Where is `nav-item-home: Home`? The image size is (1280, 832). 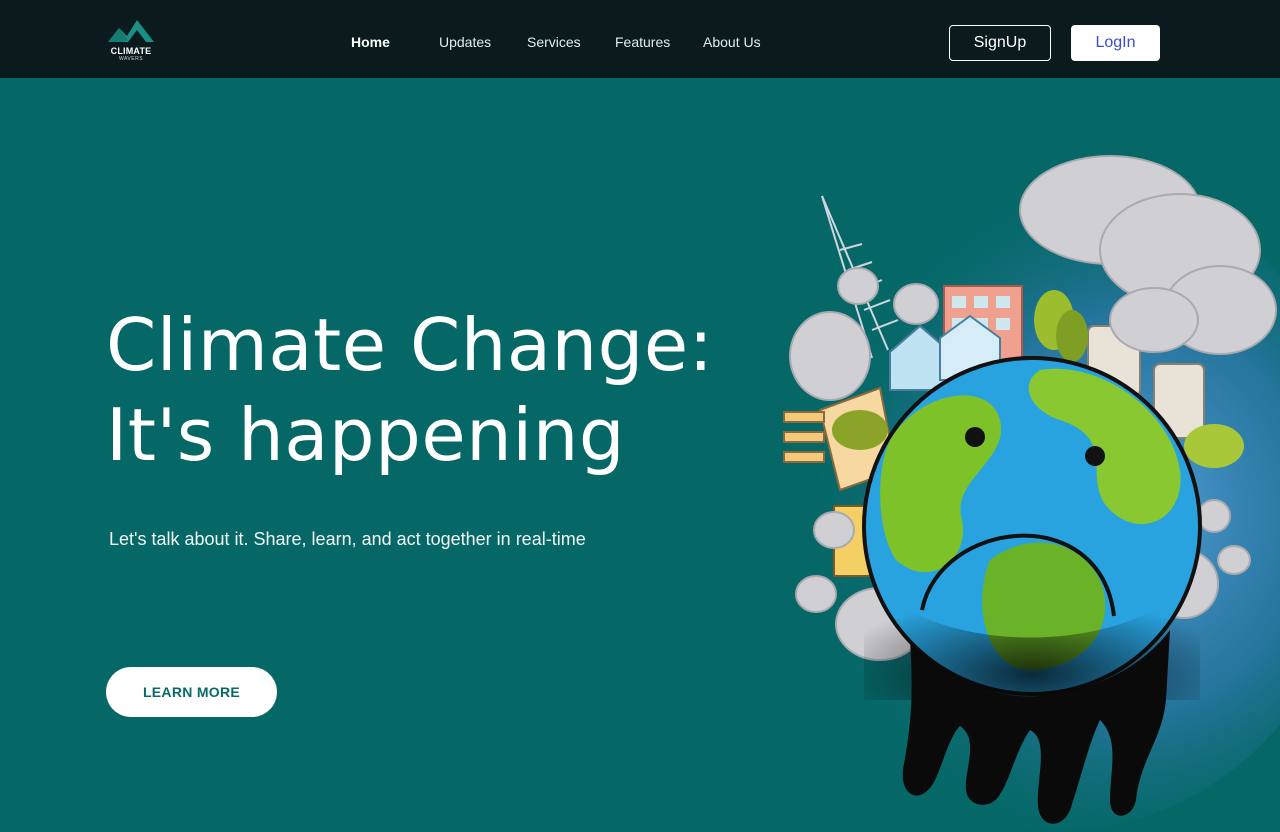
nav-item-home: Home is located at coordinates (370, 42).